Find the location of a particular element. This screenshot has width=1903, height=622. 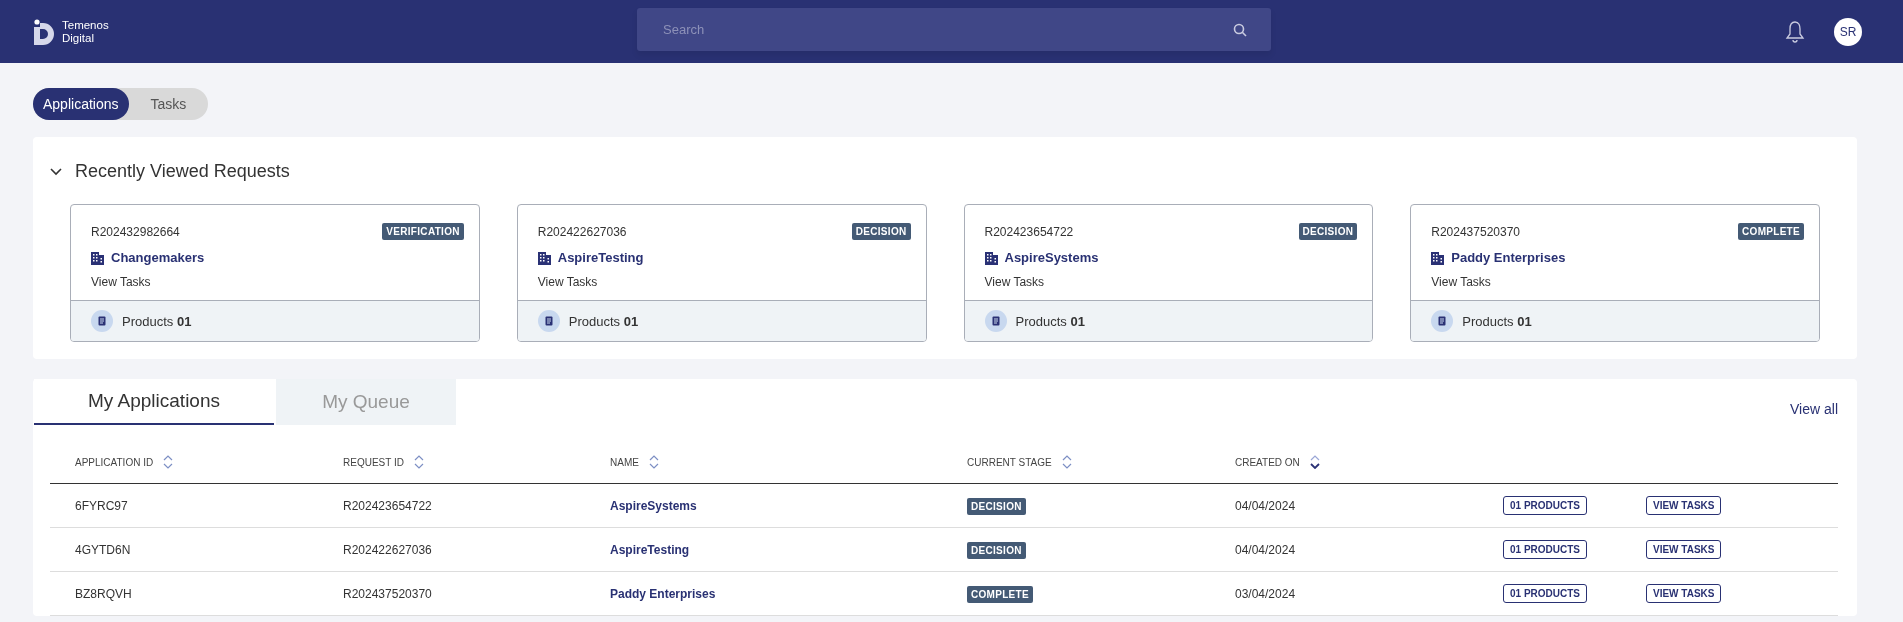

request-id: R202437520370 is located at coordinates (1475, 231).